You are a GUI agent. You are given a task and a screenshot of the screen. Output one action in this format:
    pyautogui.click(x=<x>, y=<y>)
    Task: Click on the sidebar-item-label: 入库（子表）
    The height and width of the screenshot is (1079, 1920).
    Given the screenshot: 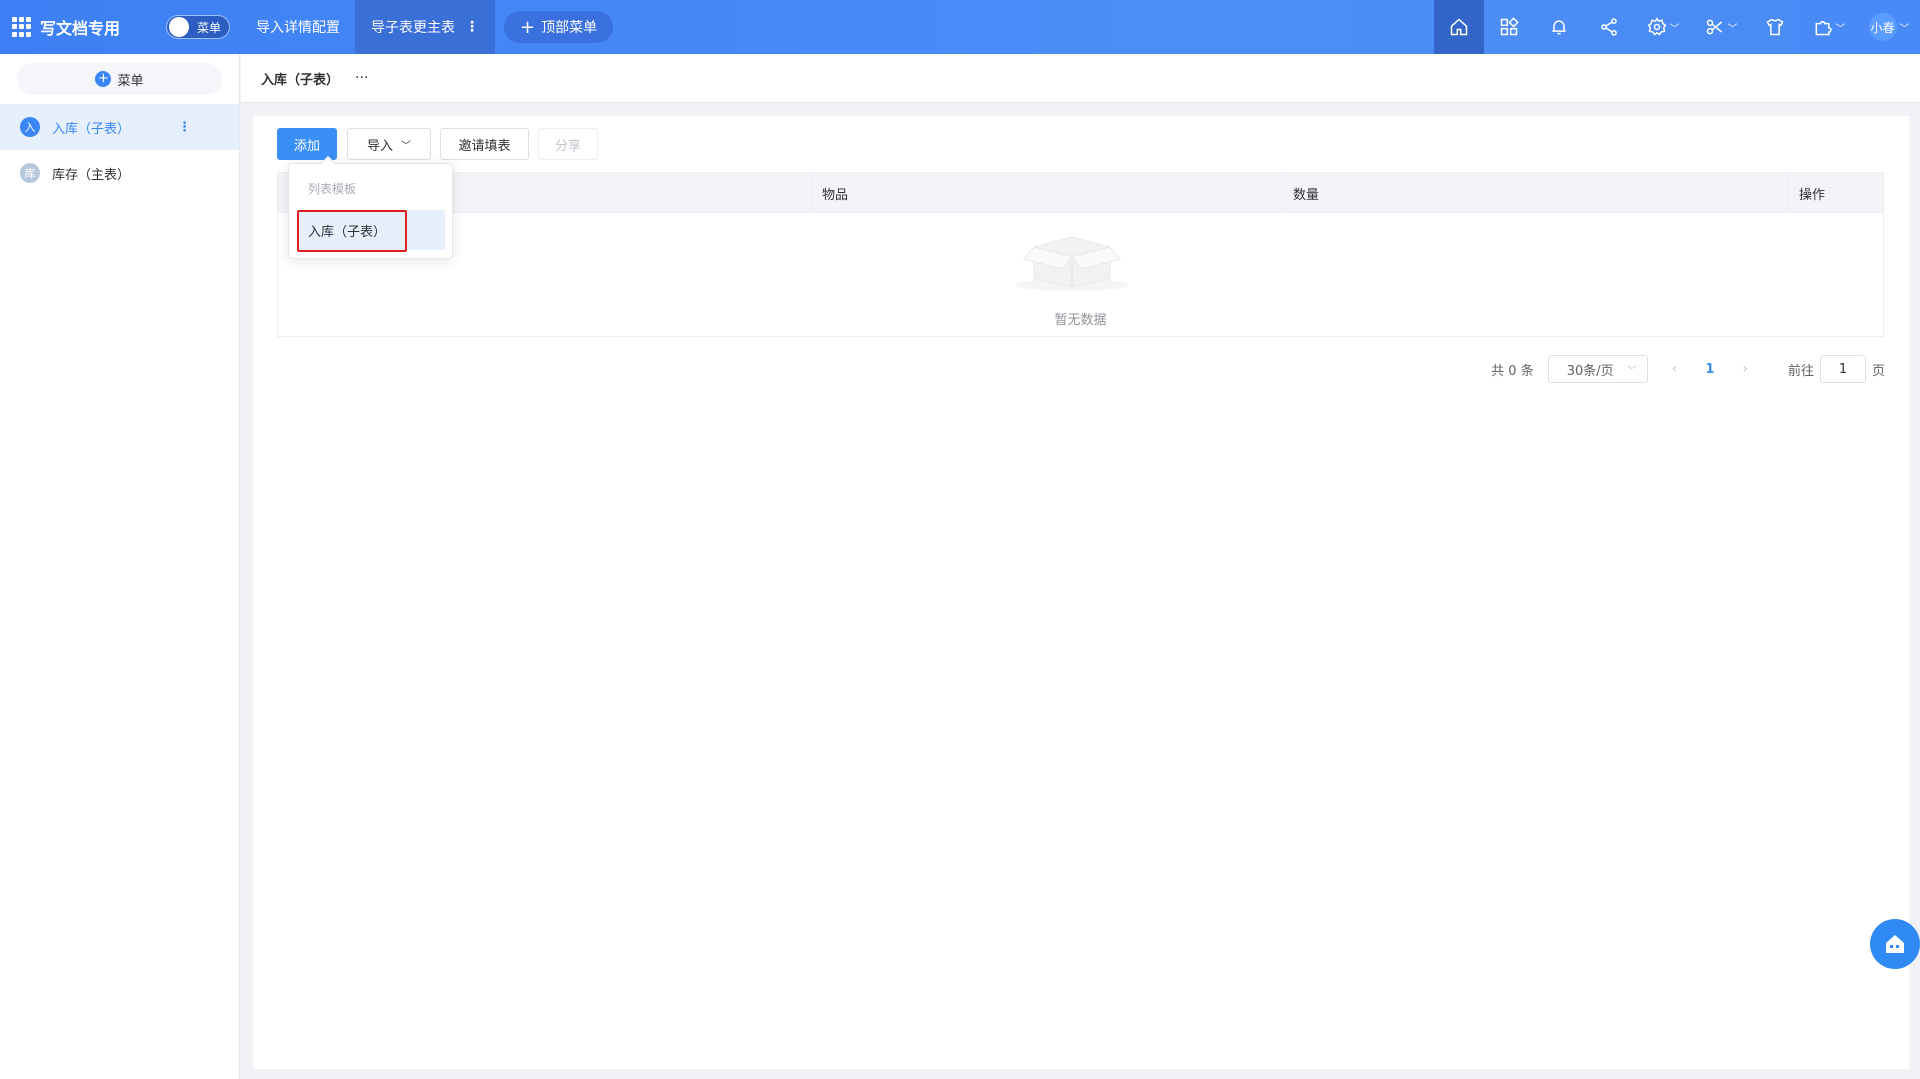 What is the action you would take?
    pyautogui.click(x=91, y=129)
    